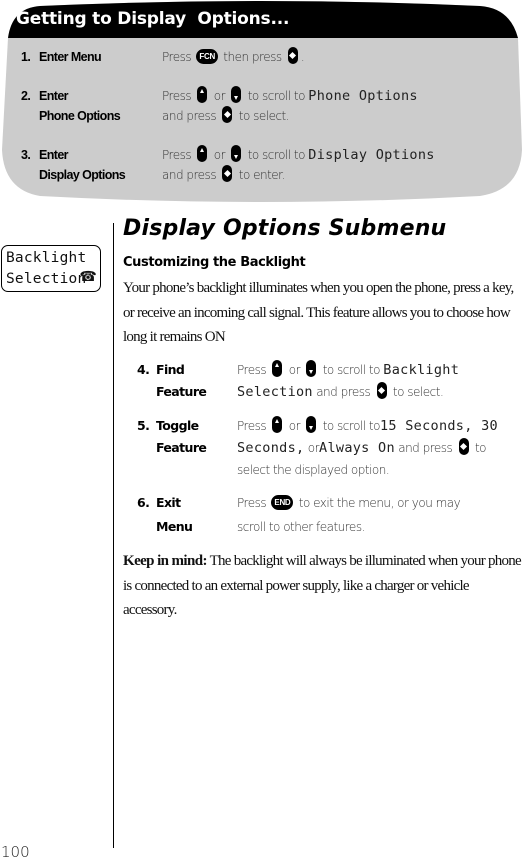 This screenshot has height=861, width=525. I want to click on step-number: 6., so click(143, 502).